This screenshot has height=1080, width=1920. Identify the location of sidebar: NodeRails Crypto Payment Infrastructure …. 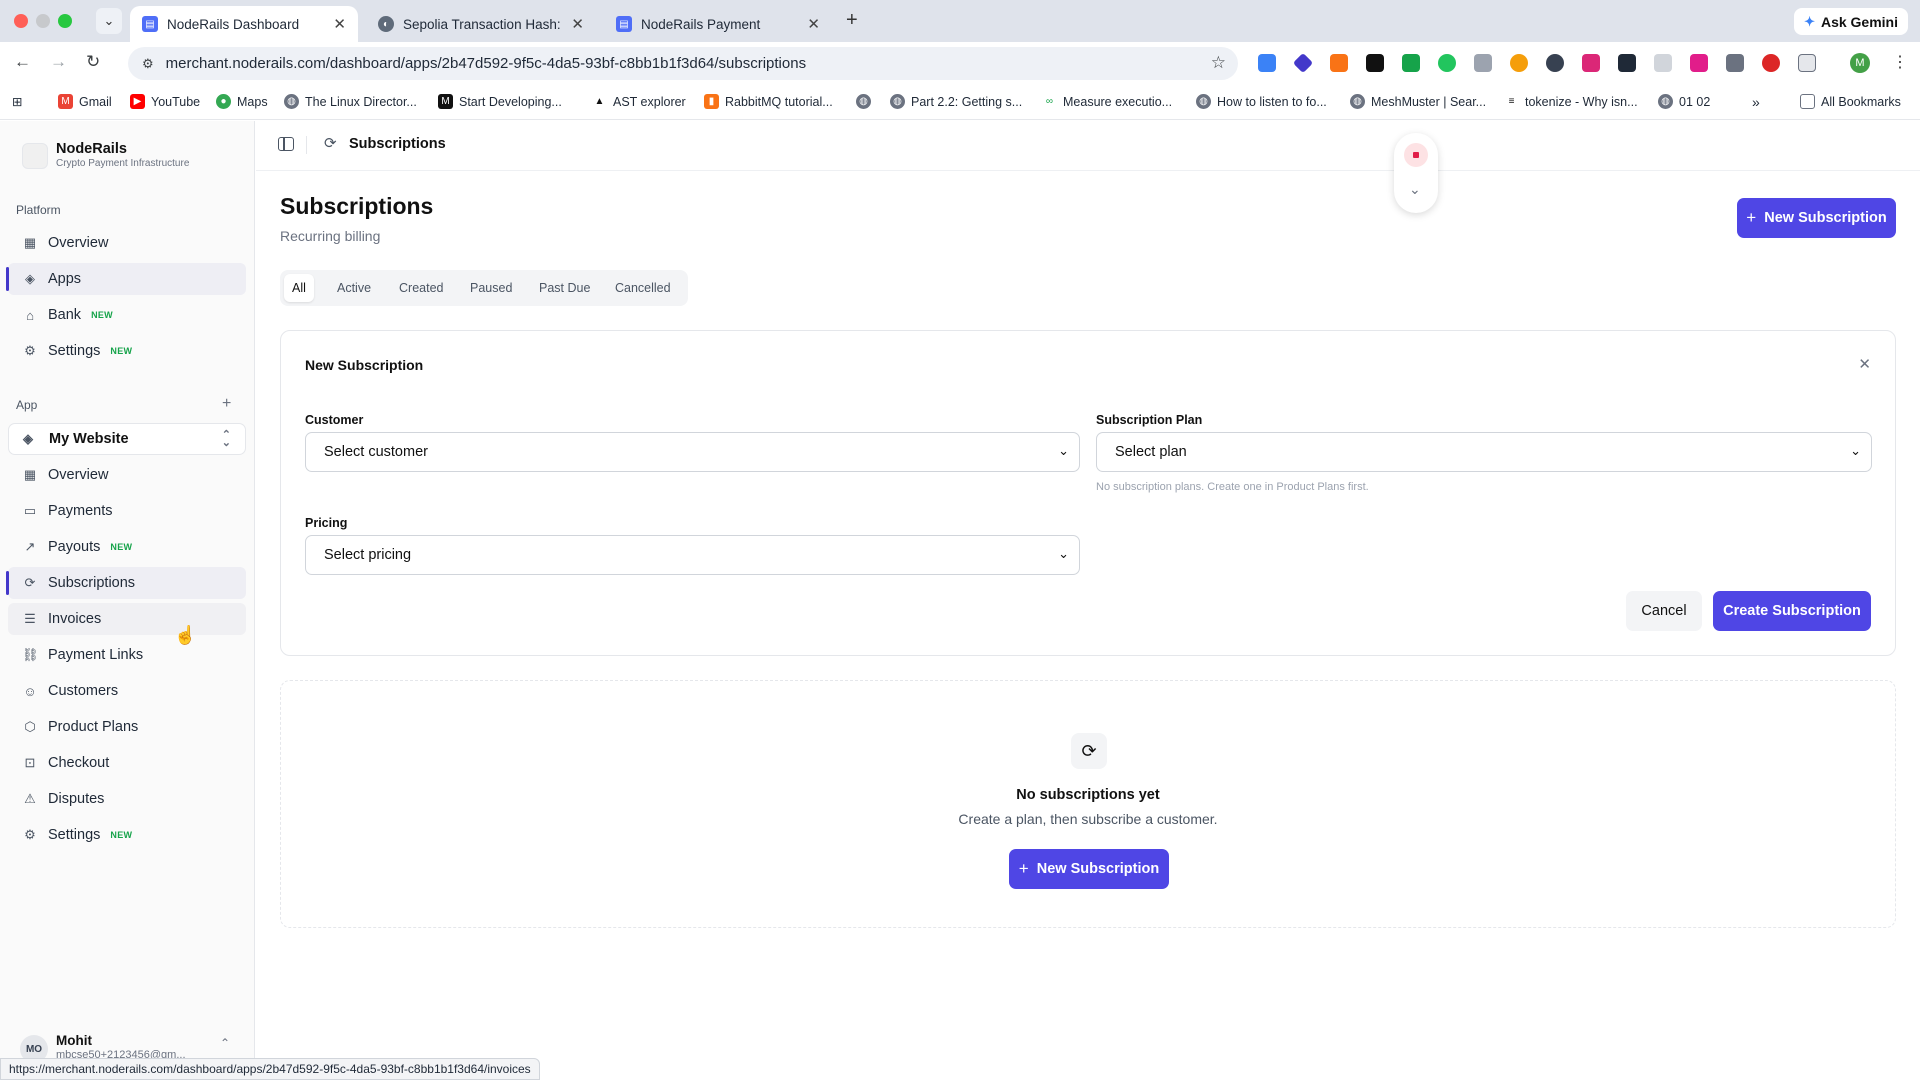
(127, 600).